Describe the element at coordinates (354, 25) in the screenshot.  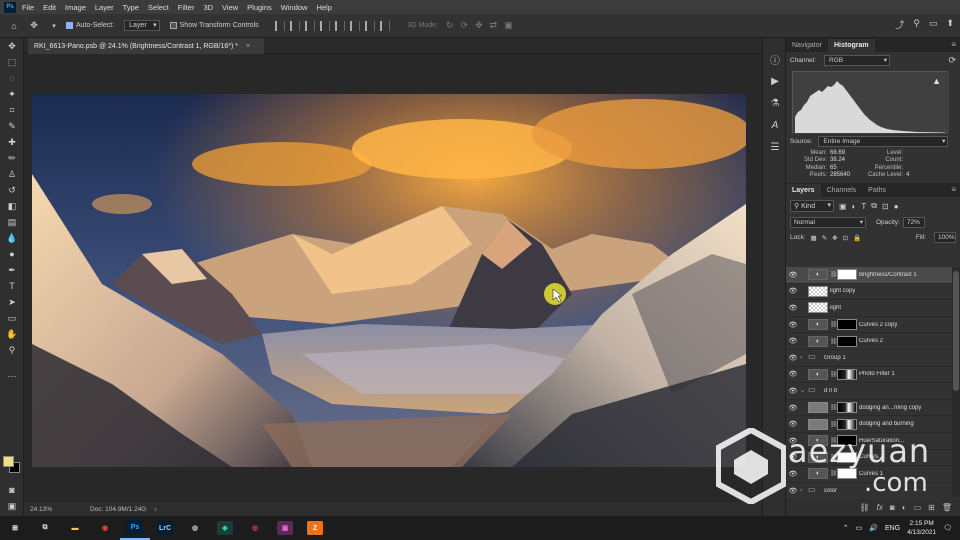
I see `align-bottom-icon` at that location.